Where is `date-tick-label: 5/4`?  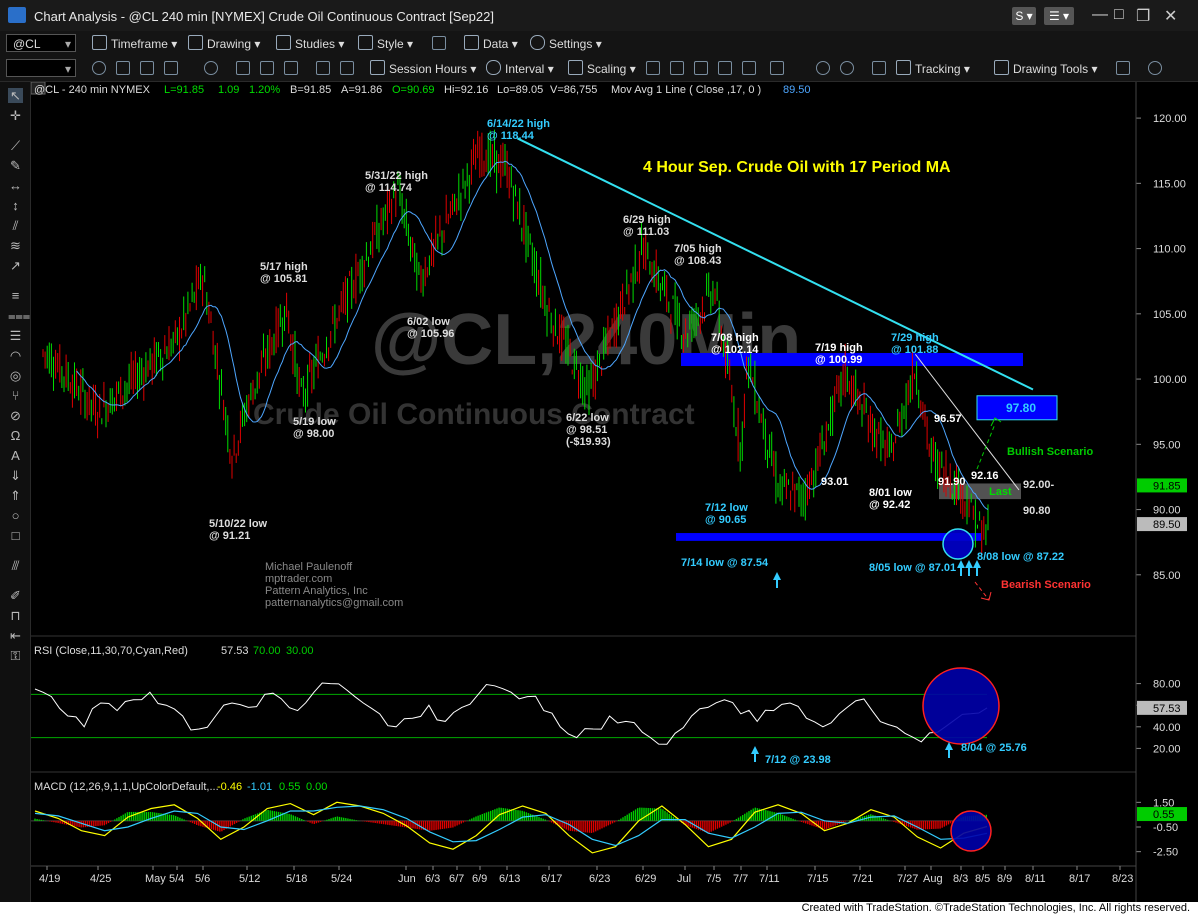
date-tick-label: 5/4 is located at coordinates (176, 879).